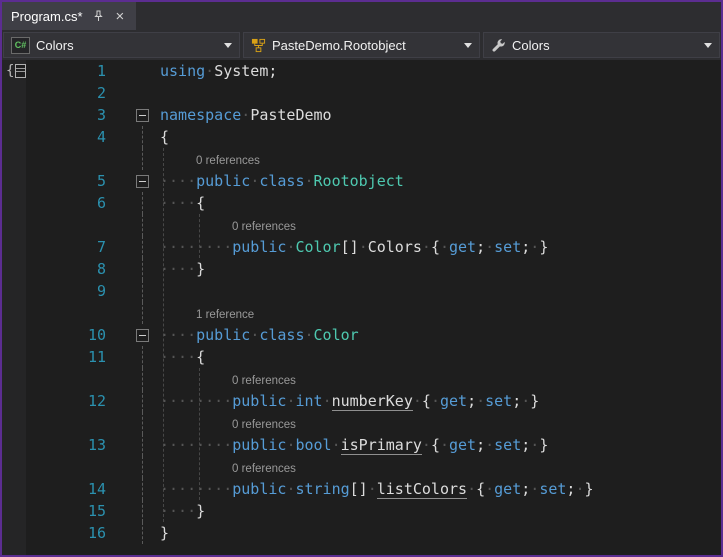  I want to click on code-token: [], so click(358, 489).